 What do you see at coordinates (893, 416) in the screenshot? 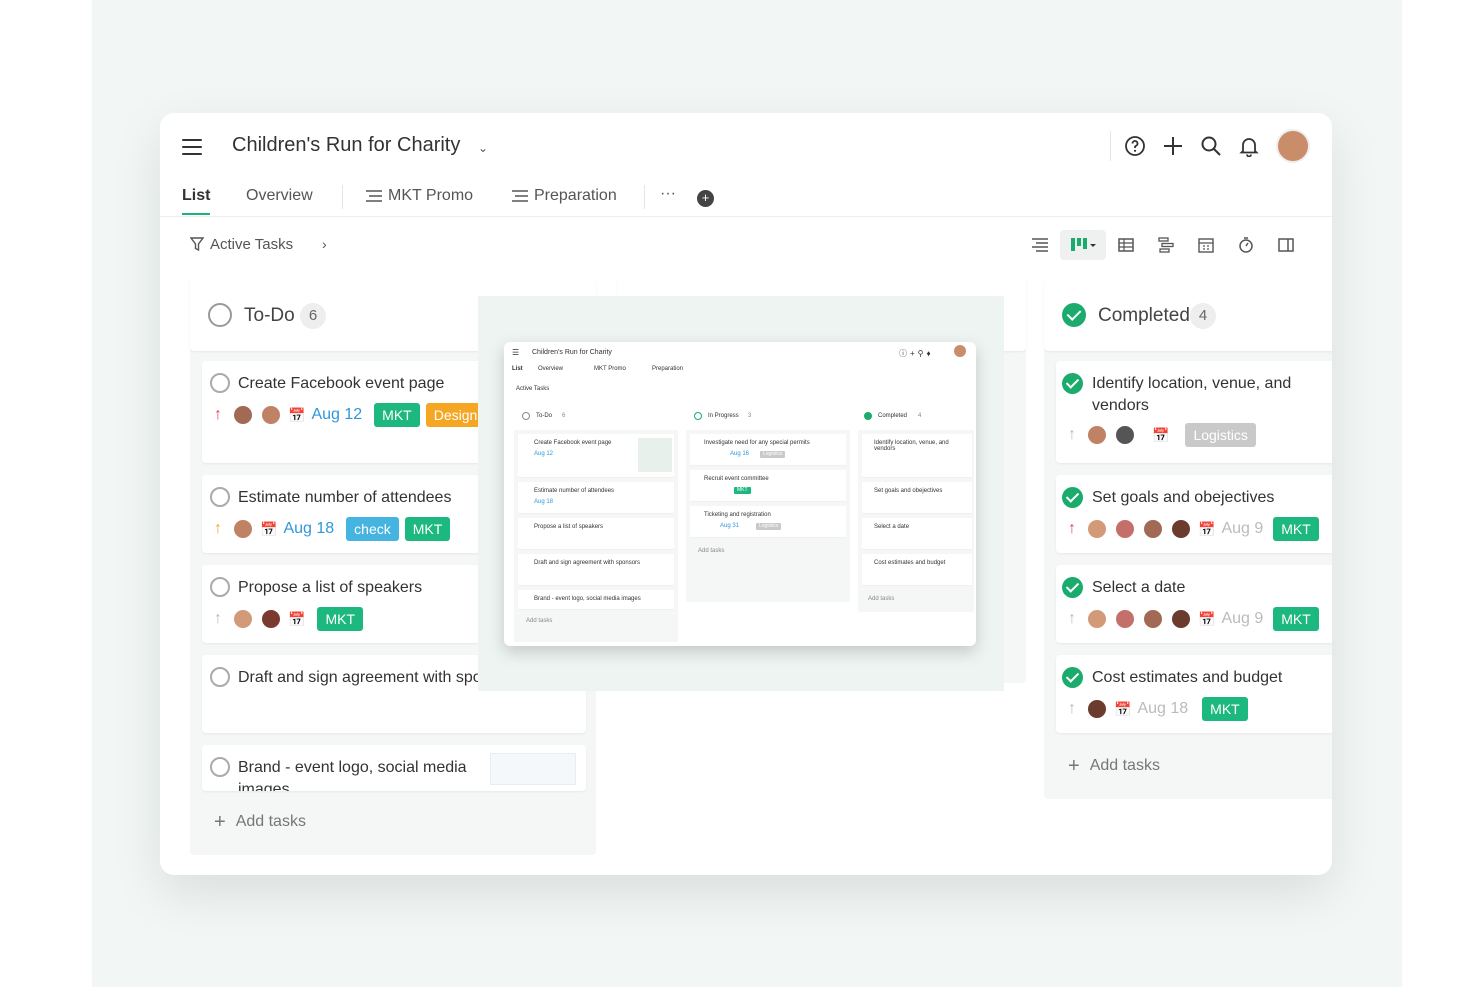
I see `mini-column-title: Completed` at bounding box center [893, 416].